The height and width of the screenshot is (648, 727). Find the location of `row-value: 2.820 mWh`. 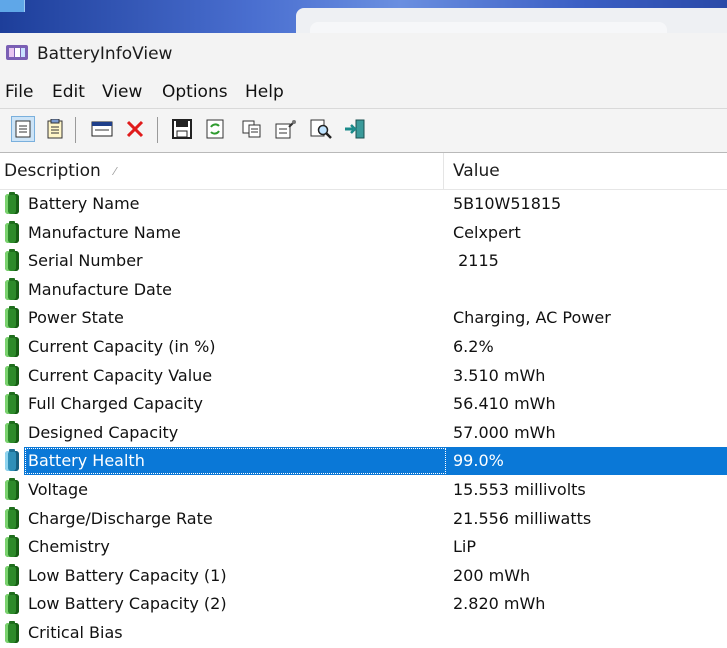

row-value: 2.820 mWh is located at coordinates (499, 604).